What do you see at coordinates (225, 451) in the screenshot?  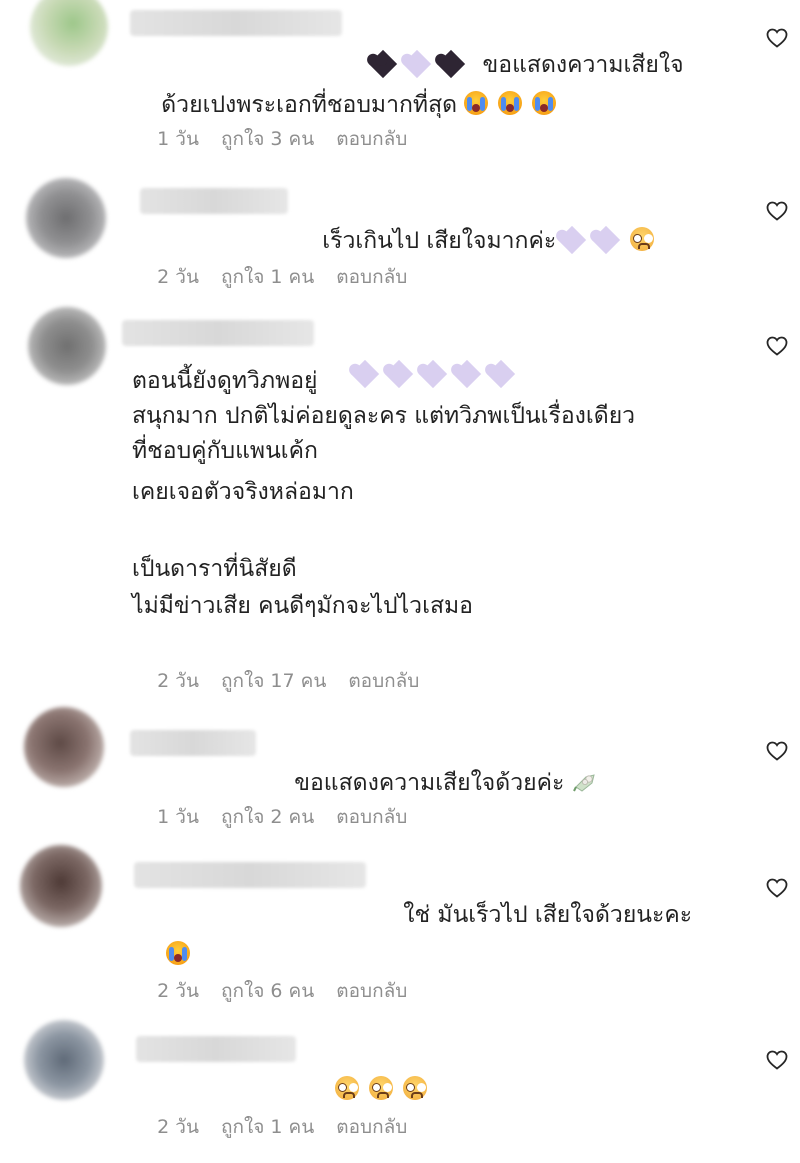 I see `comment-text-line: ที่ชอบคู่กับแพนเค้ก` at bounding box center [225, 451].